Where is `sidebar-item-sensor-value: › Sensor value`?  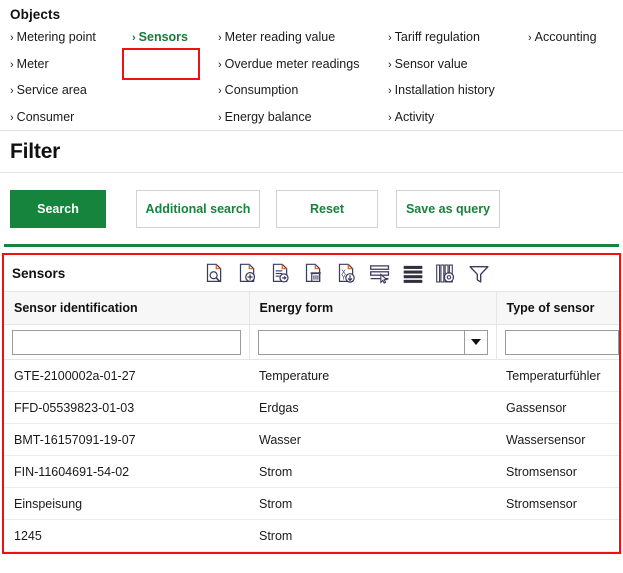
sidebar-item-sensor-value: › Sensor value is located at coordinates (441, 64).